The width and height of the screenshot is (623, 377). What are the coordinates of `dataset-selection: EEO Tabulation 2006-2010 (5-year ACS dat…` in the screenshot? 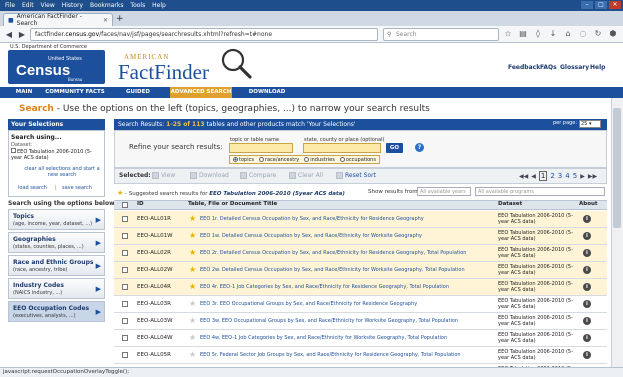 It's located at (55, 154).